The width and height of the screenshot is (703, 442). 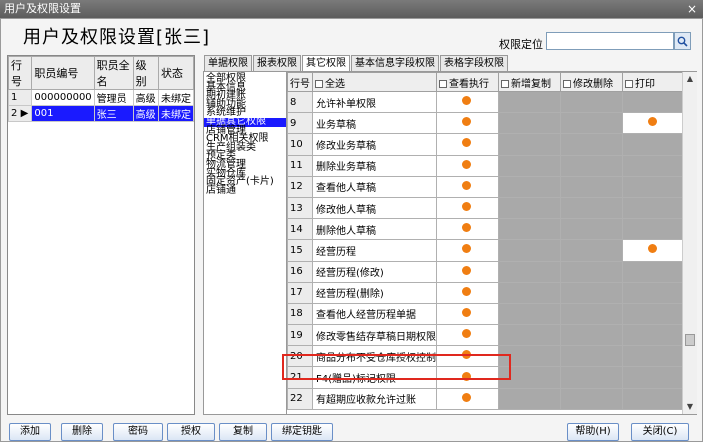 I want to click on permission-name: 允许补单权限, so click(x=374, y=102).